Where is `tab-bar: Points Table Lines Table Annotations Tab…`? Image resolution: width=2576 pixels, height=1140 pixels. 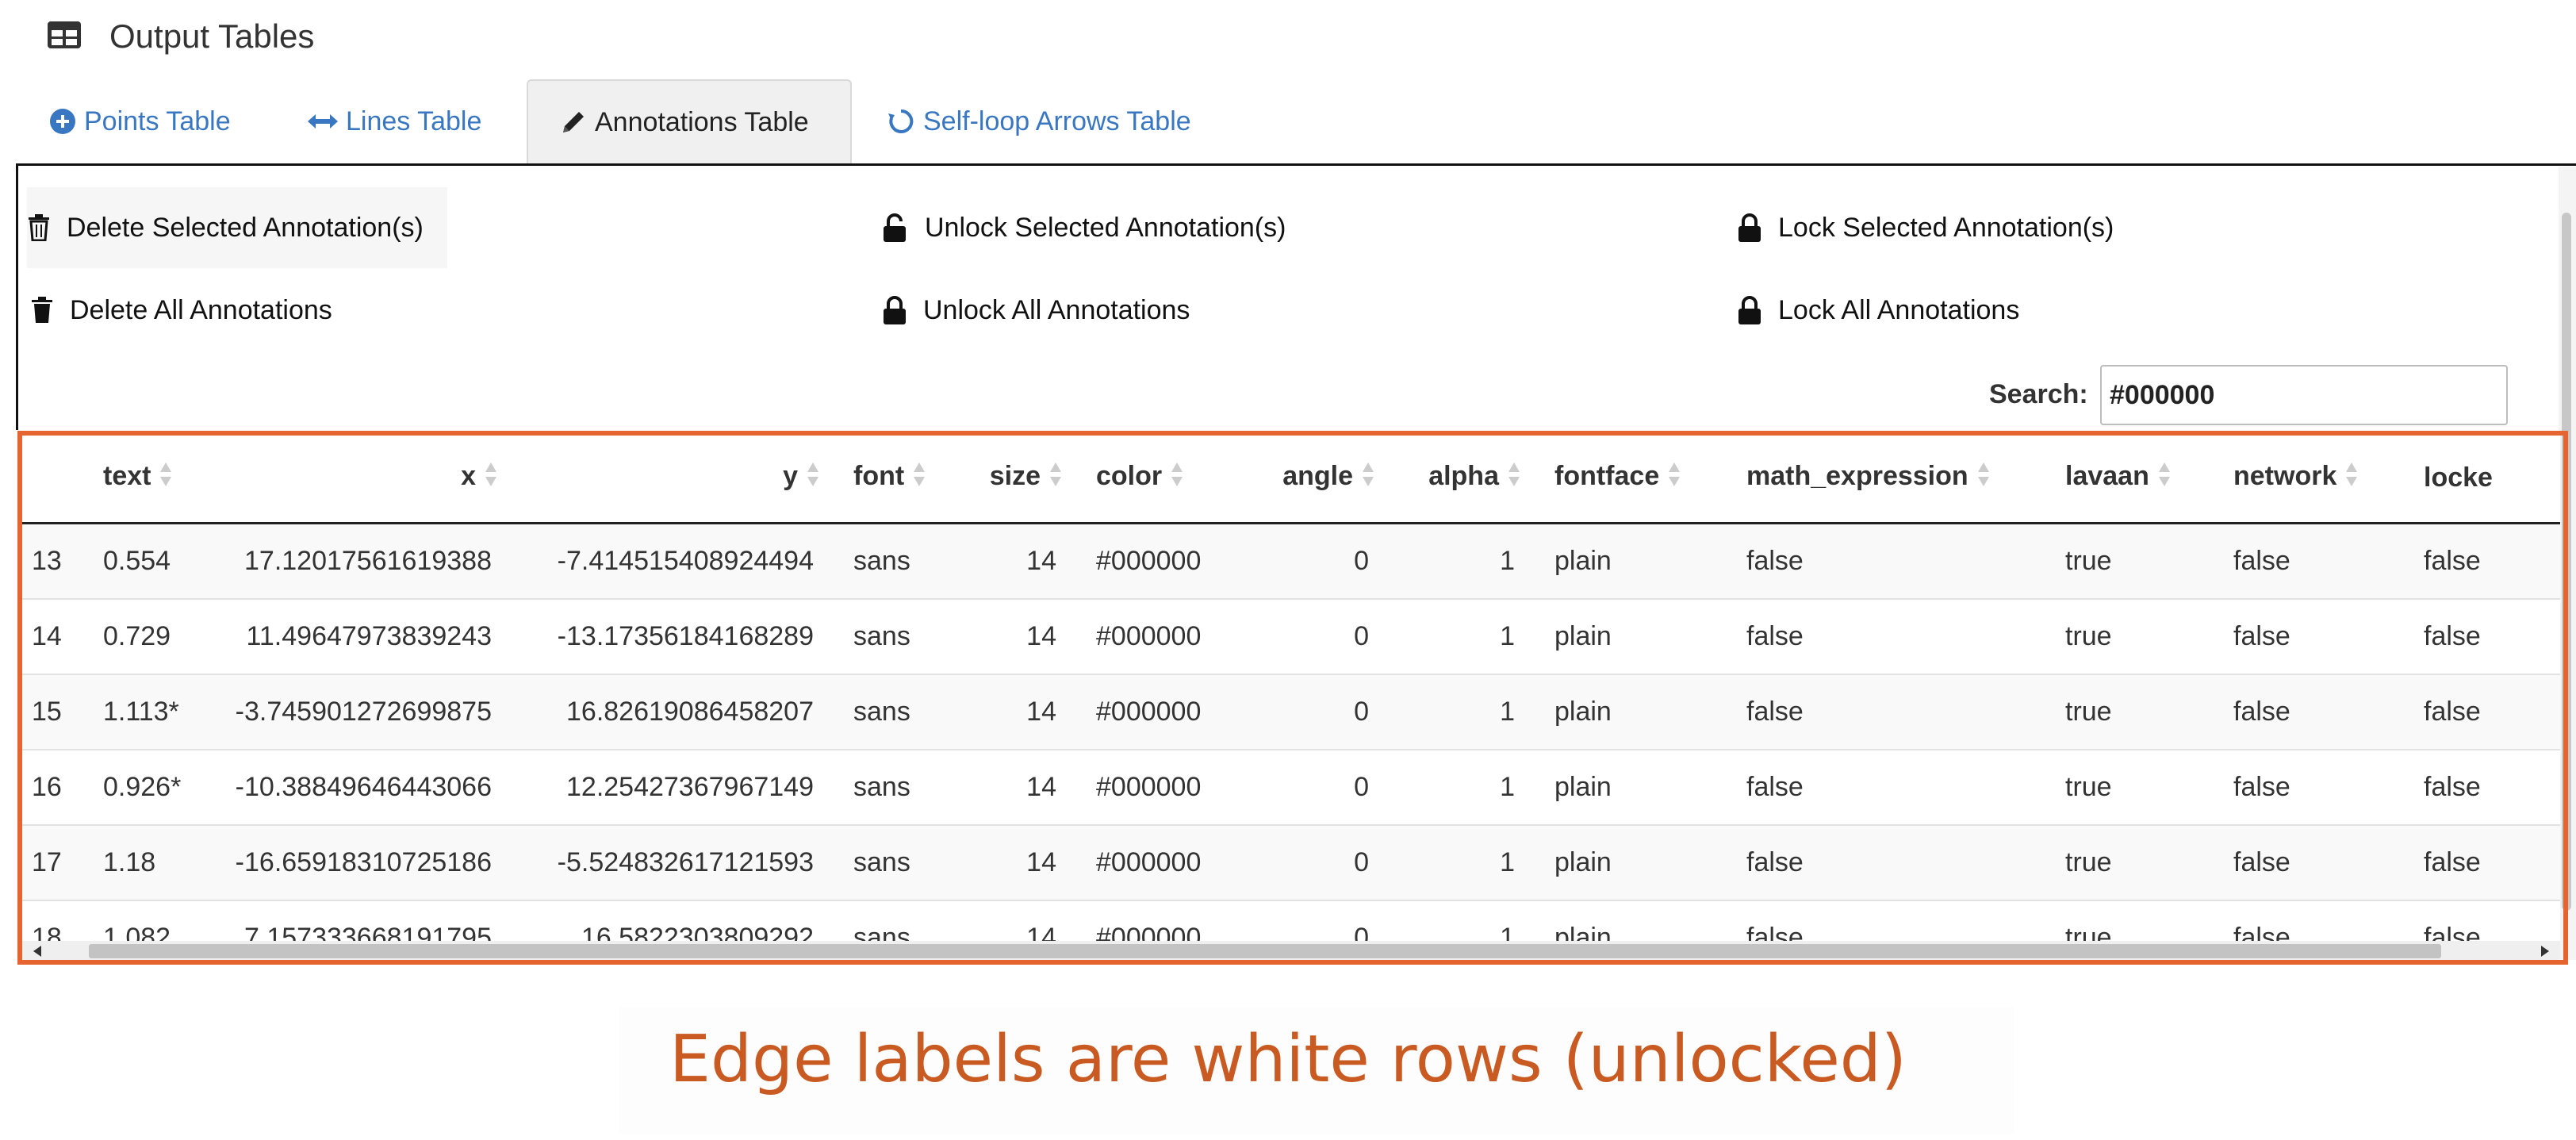 tab-bar: Points Table Lines Table Annotations Tab… is located at coordinates (1288, 122).